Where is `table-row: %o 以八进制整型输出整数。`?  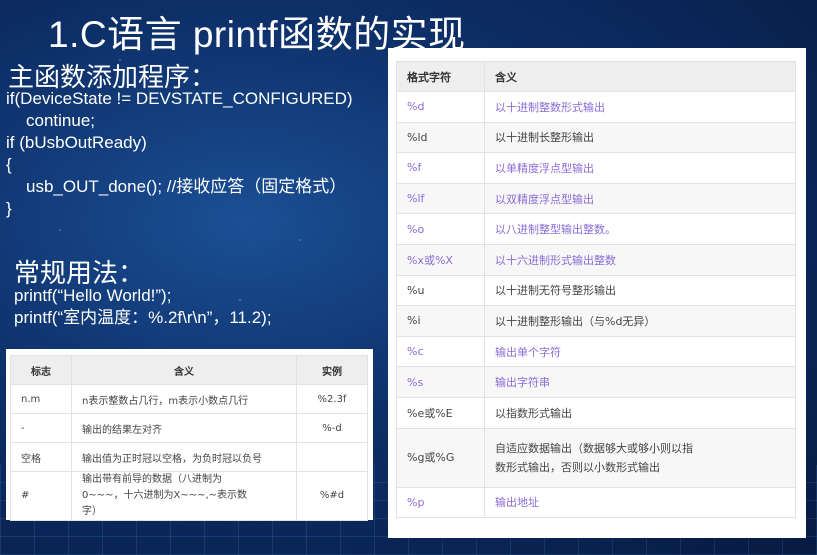 table-row: %o 以八进制整型输出整数。 is located at coordinates (596, 229).